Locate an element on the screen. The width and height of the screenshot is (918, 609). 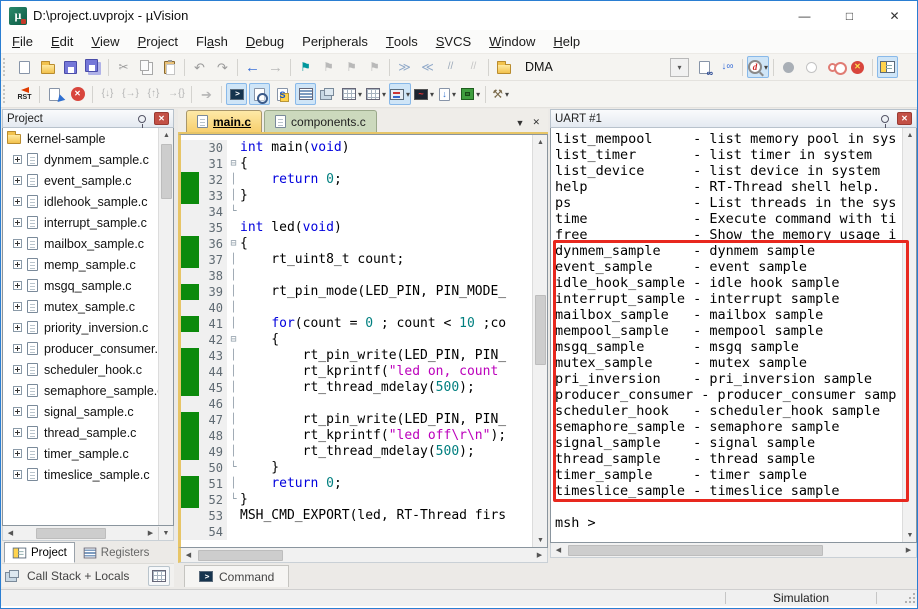
menu-debug: Debug is located at coordinates (265, 41).